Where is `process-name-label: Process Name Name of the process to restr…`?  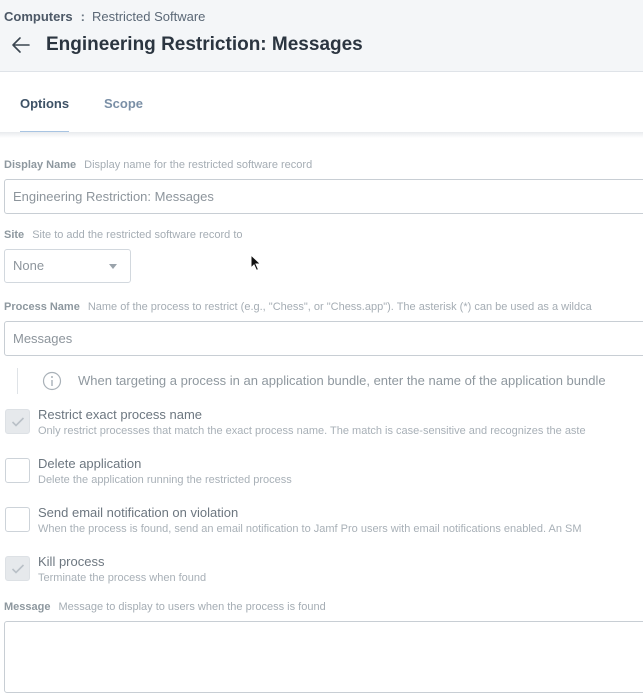
process-name-label: Process Name Name of the process to restr… is located at coordinates (298, 307).